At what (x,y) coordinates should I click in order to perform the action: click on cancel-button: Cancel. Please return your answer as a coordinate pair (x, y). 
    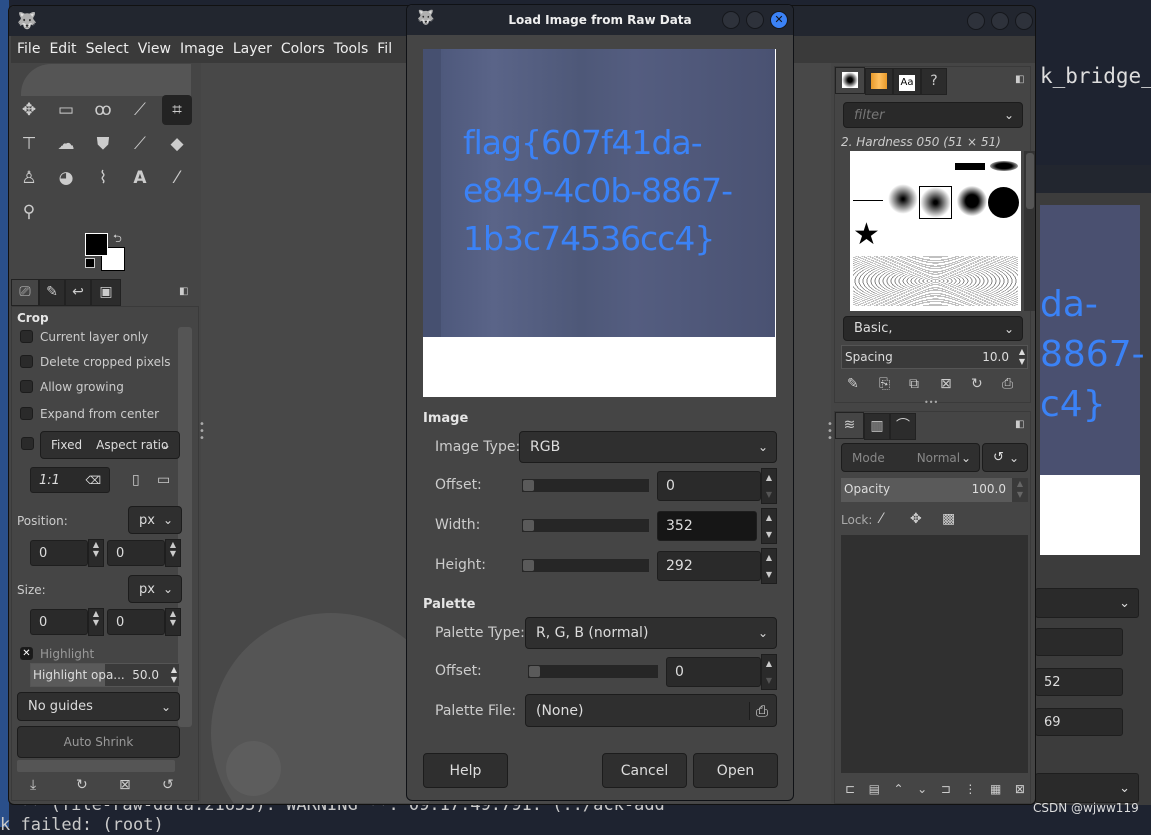
    Looking at the image, I should click on (644, 770).